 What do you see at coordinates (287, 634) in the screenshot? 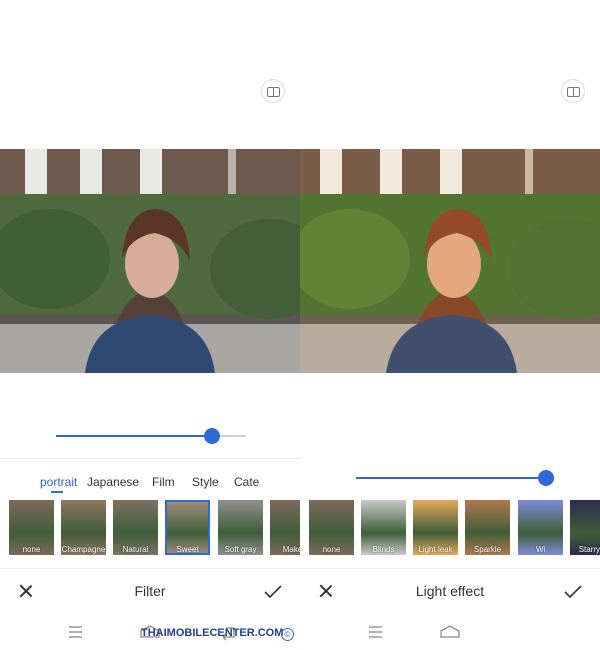
I see `copyright-icon: ©` at bounding box center [287, 634].